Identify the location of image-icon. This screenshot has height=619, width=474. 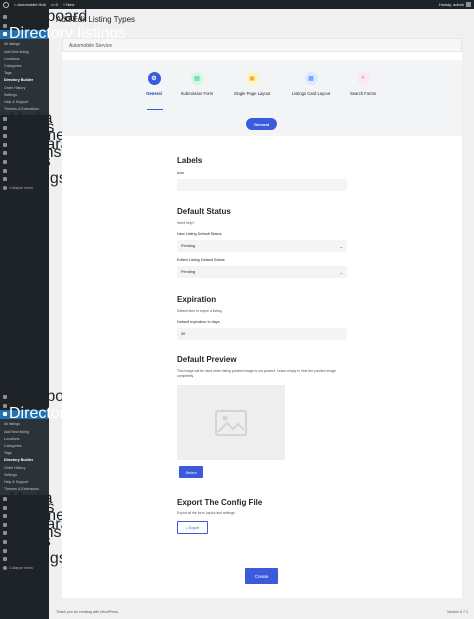
(231, 422).